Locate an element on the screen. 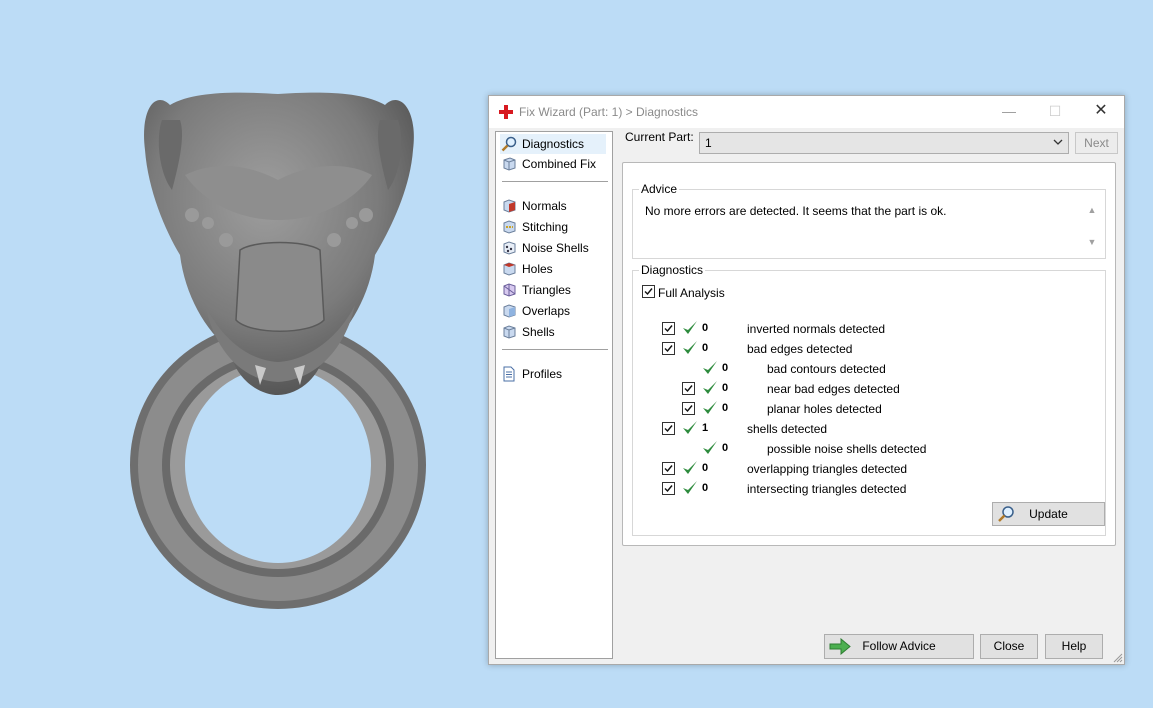  overlaps-cube-icon is located at coordinates (509, 311).